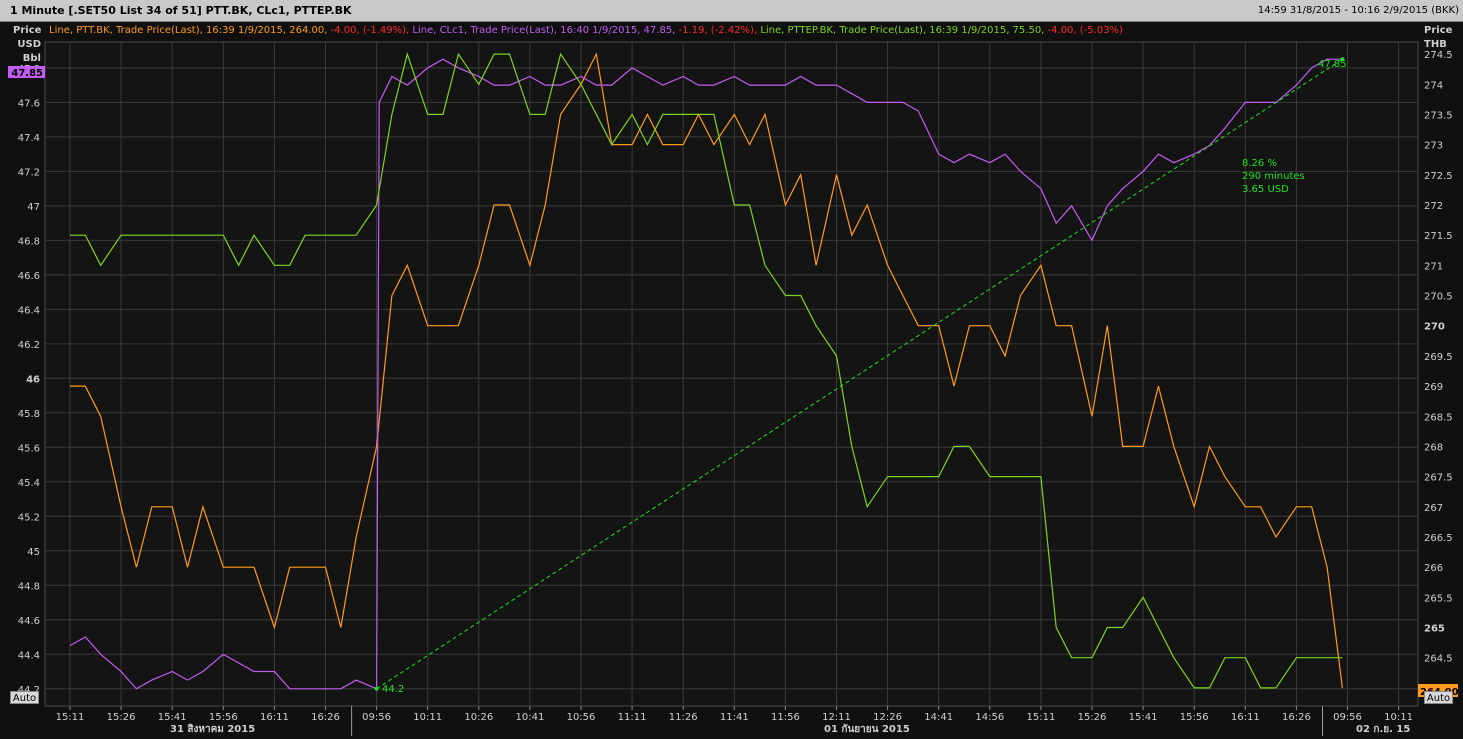  I want to click on right-tick-label: 268, so click(1433, 447).